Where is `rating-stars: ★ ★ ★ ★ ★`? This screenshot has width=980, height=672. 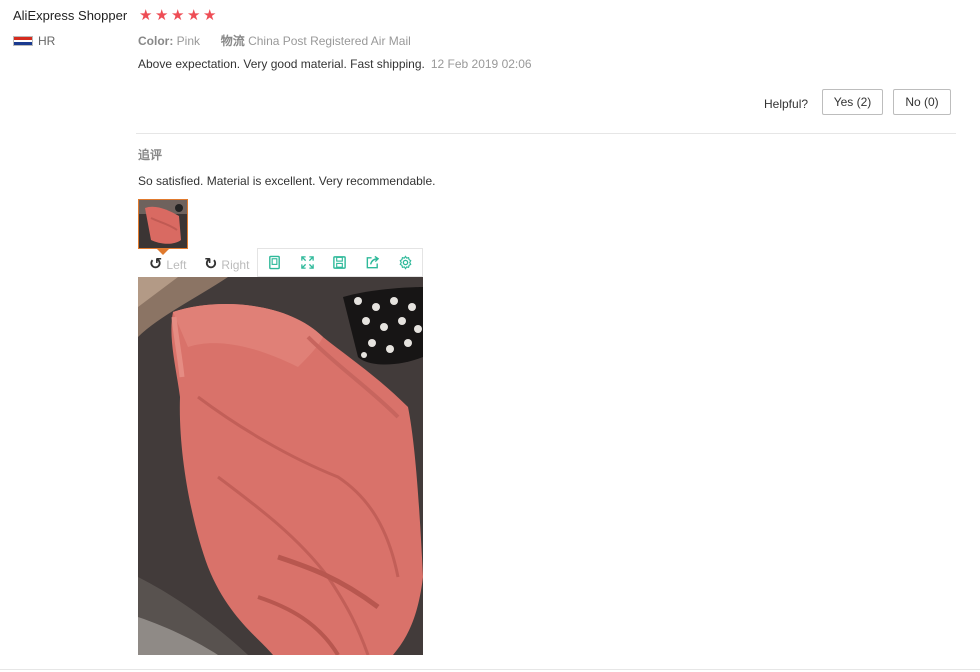
rating-stars: ★ ★ ★ ★ ★ is located at coordinates (178, 15).